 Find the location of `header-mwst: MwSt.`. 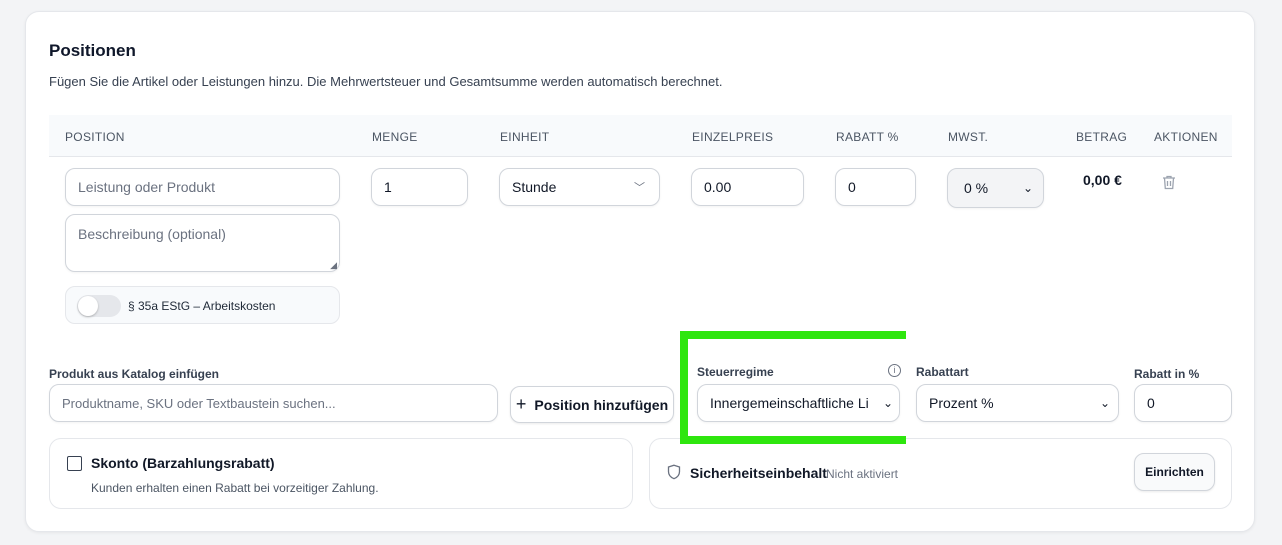

header-mwst: MwSt. is located at coordinates (968, 137).